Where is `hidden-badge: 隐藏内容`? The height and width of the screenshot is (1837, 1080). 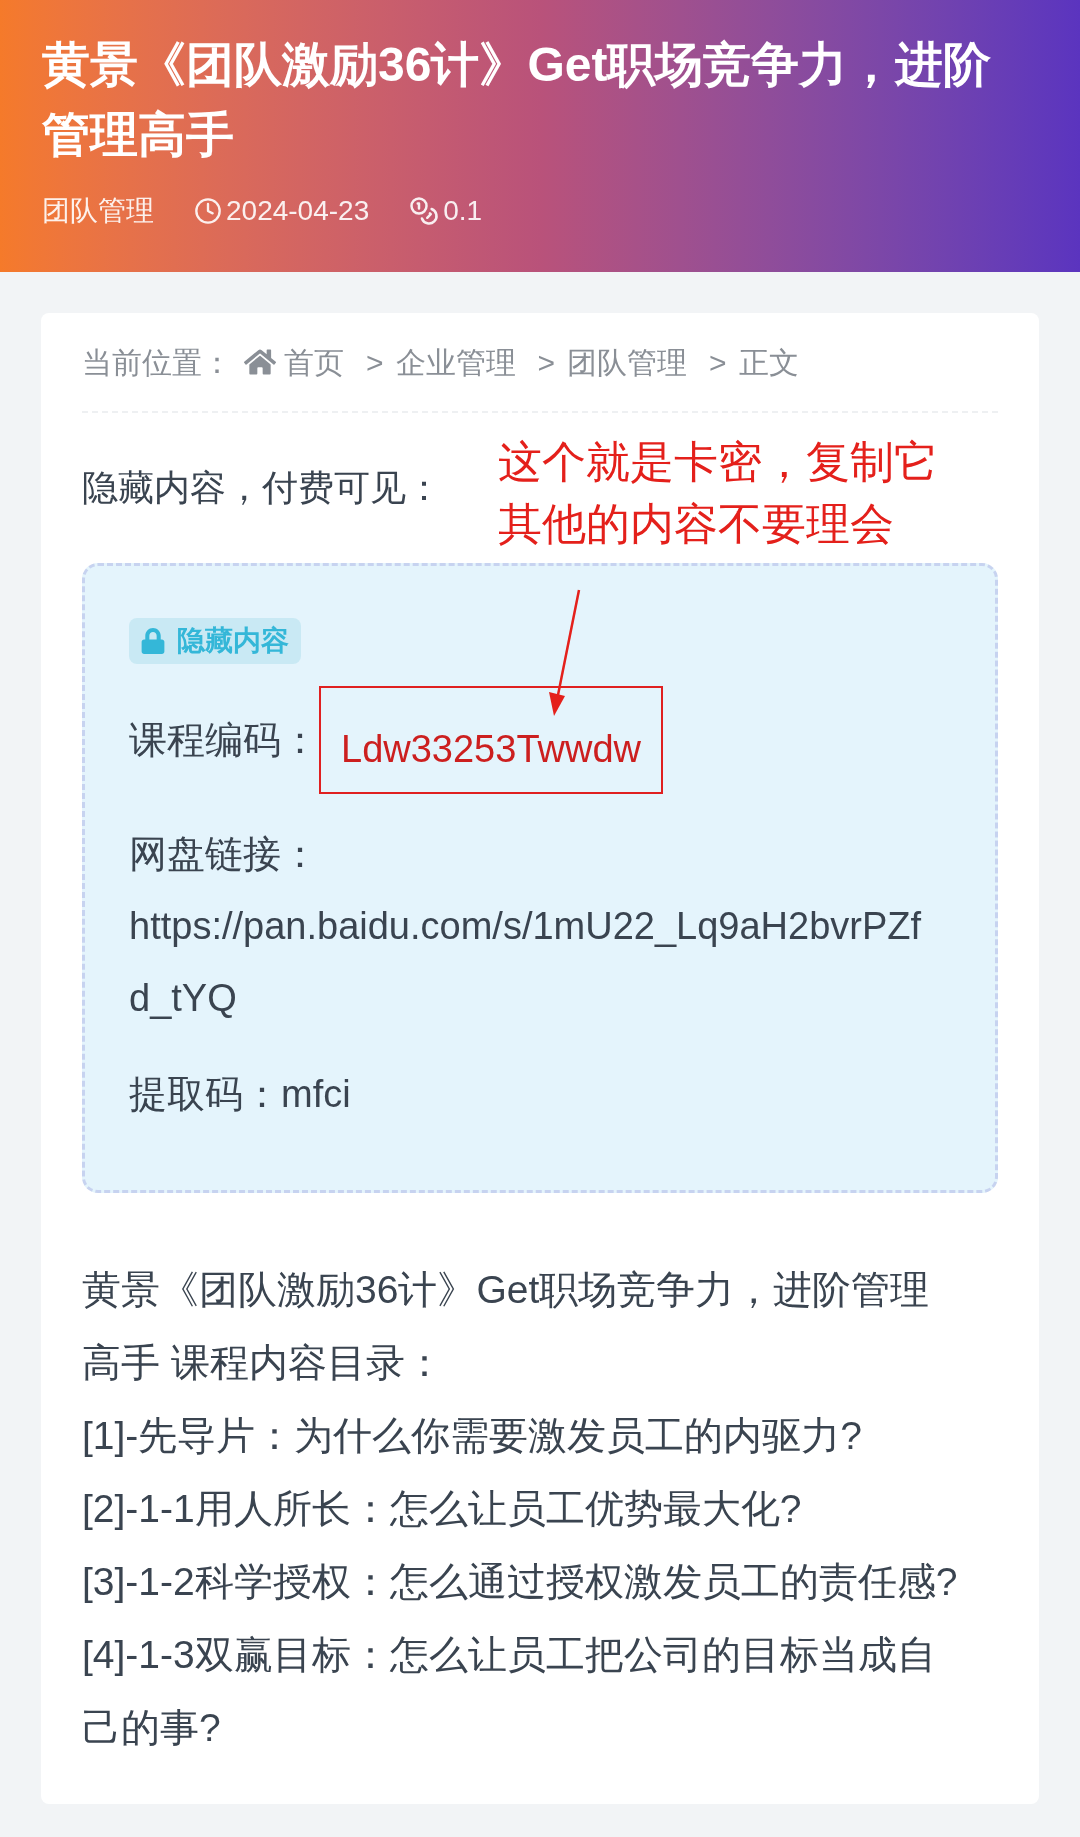
hidden-badge: 隐藏内容 is located at coordinates (215, 641).